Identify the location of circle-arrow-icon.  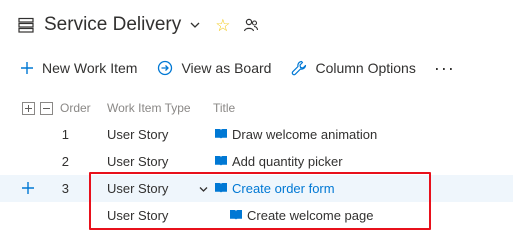
(165, 68).